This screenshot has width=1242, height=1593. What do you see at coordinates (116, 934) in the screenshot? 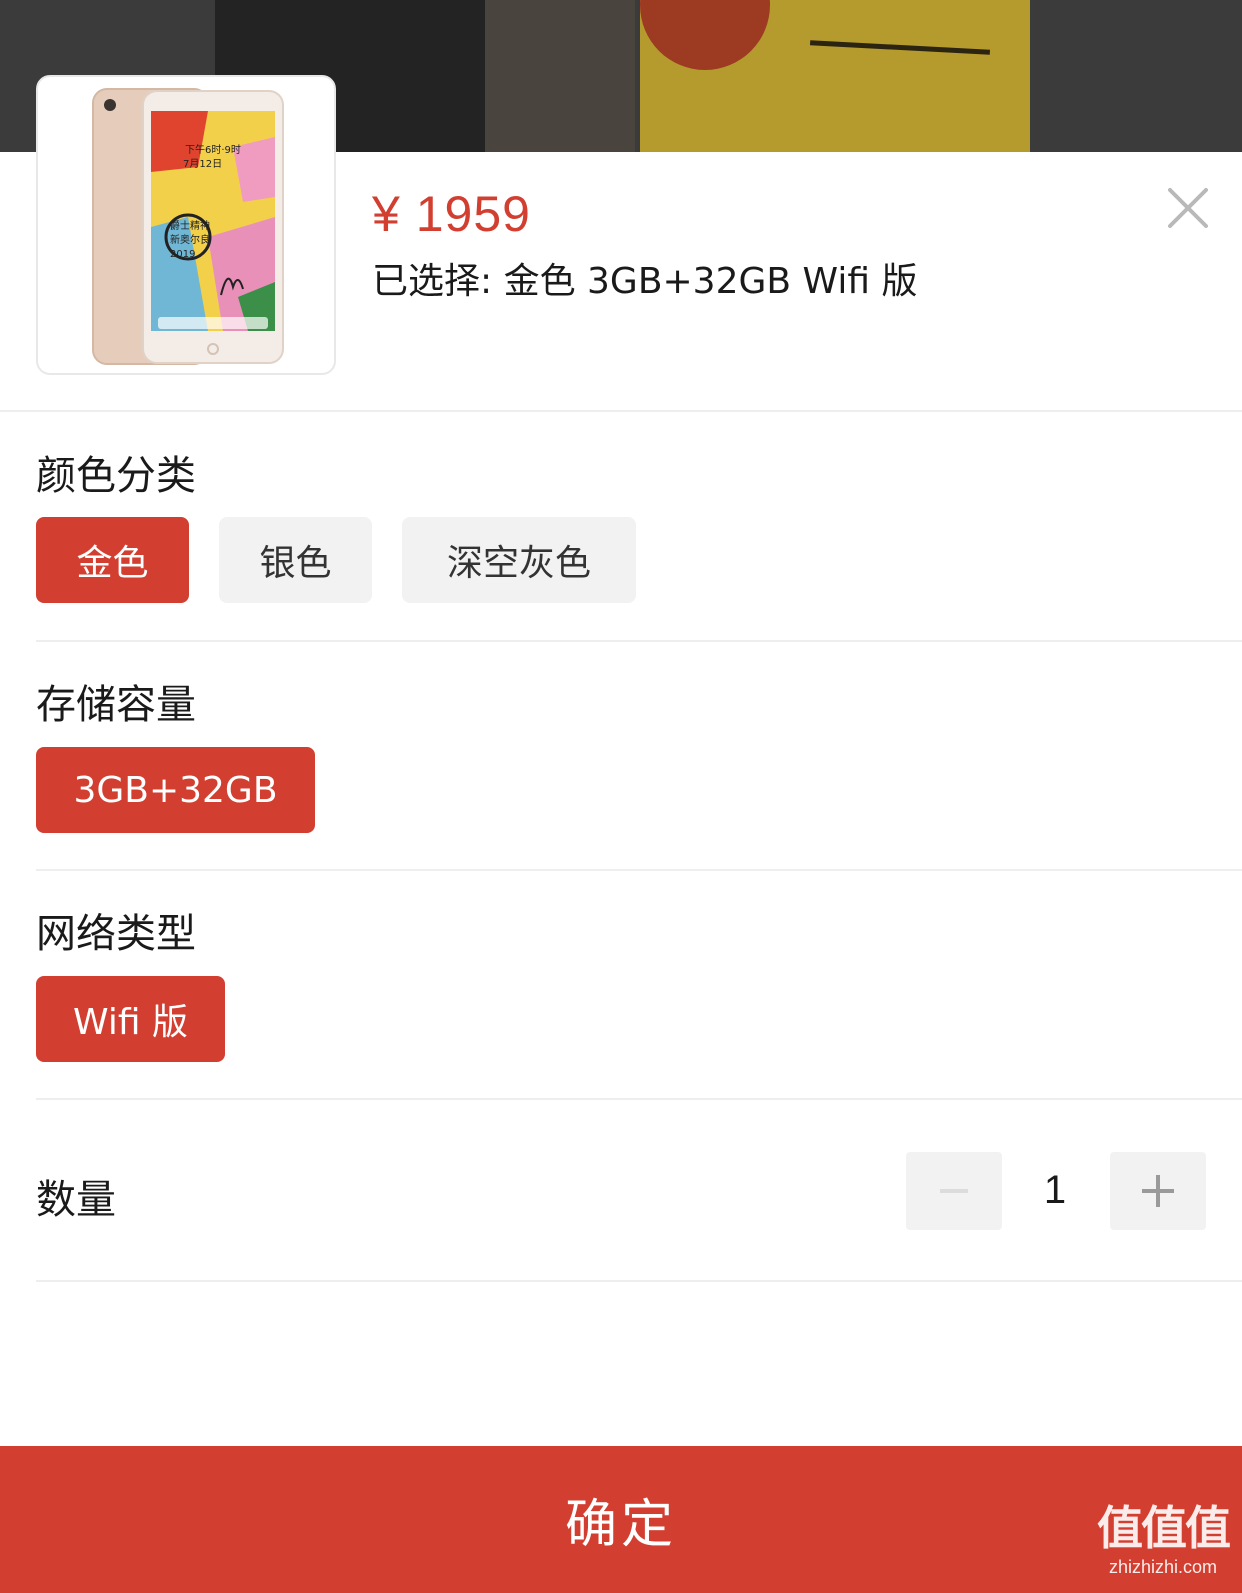
I see `network-section-title: 网络类型` at bounding box center [116, 934].